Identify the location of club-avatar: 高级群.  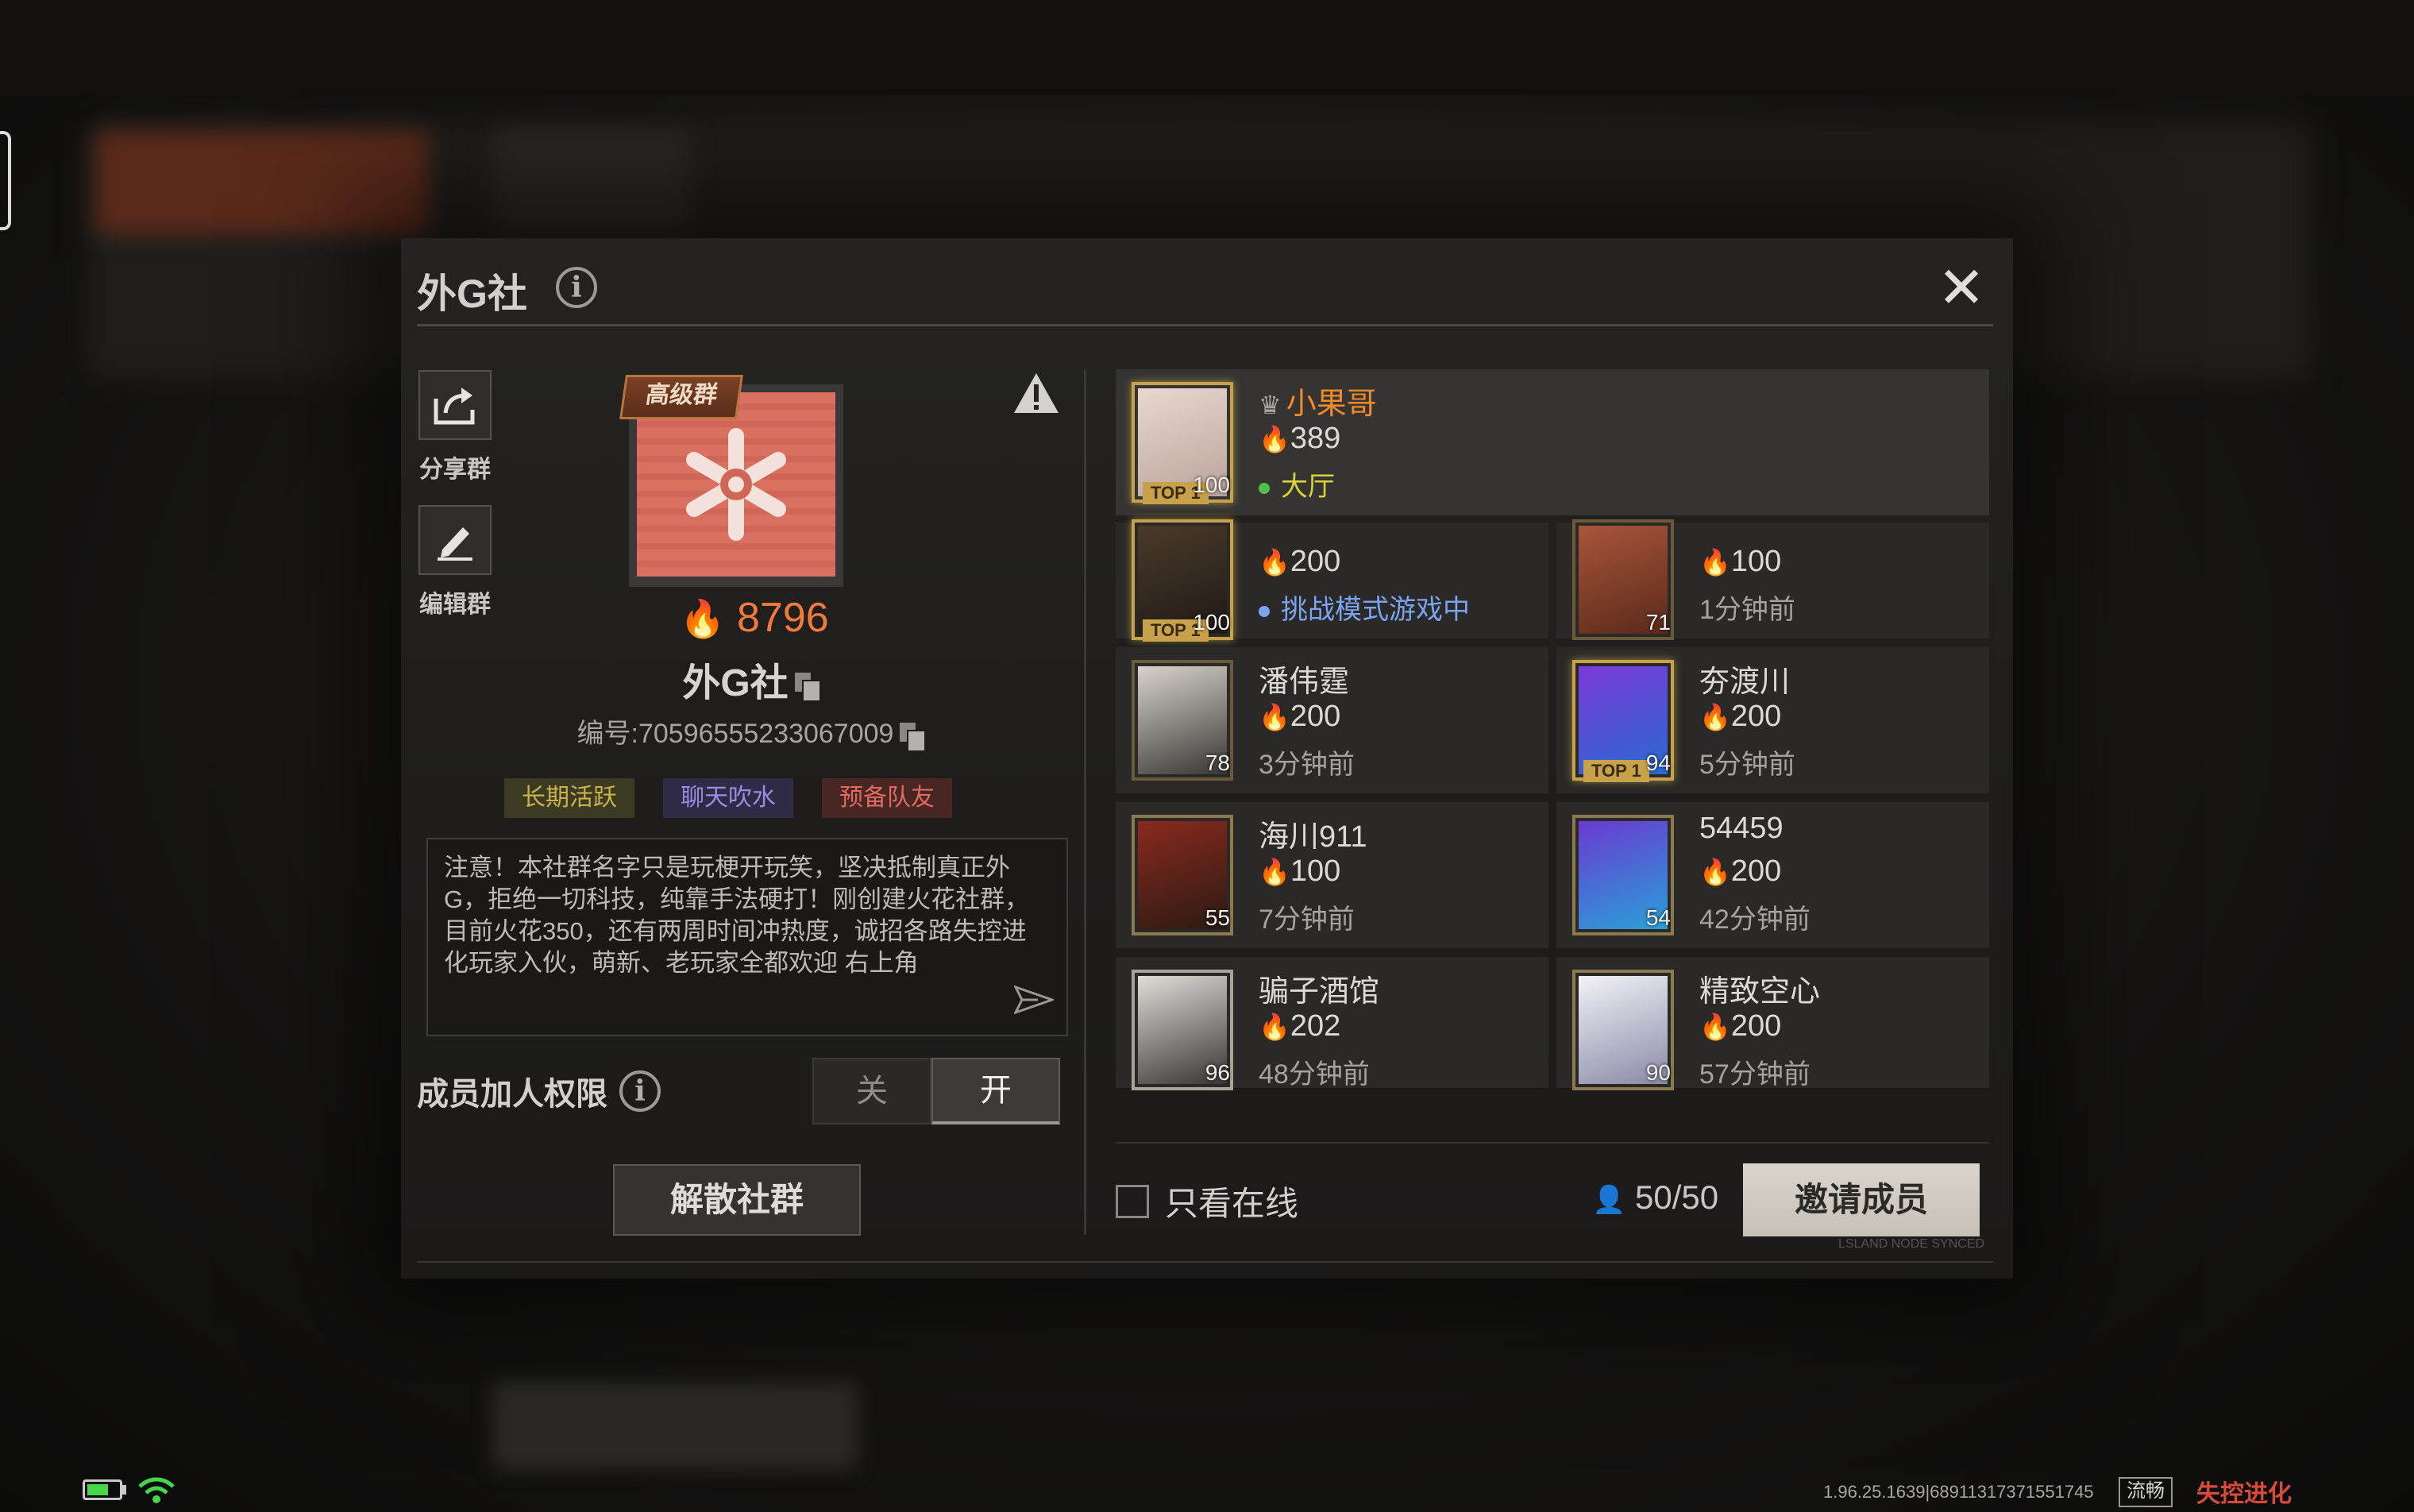
(732, 481).